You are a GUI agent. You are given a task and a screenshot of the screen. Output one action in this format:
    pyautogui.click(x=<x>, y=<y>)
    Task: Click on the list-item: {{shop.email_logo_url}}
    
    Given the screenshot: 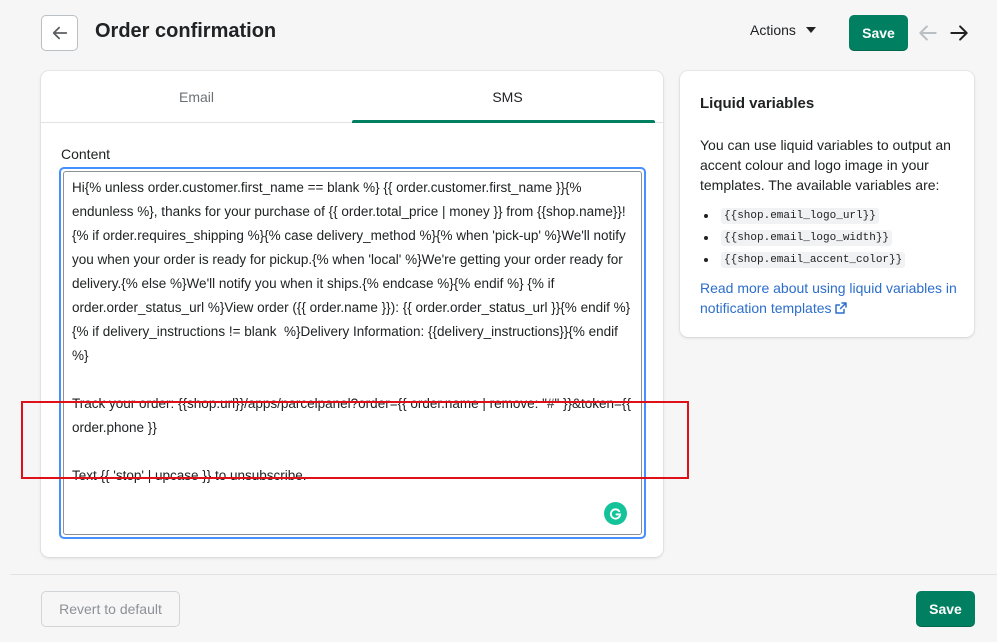 What is the action you would take?
    pyautogui.click(x=804, y=216)
    